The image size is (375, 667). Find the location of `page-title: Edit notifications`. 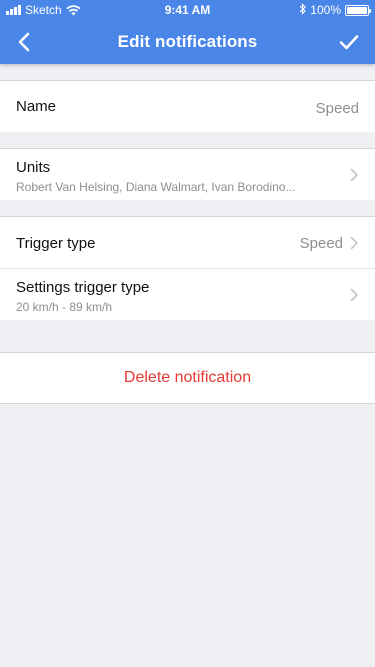

page-title: Edit notifications is located at coordinates (187, 41).